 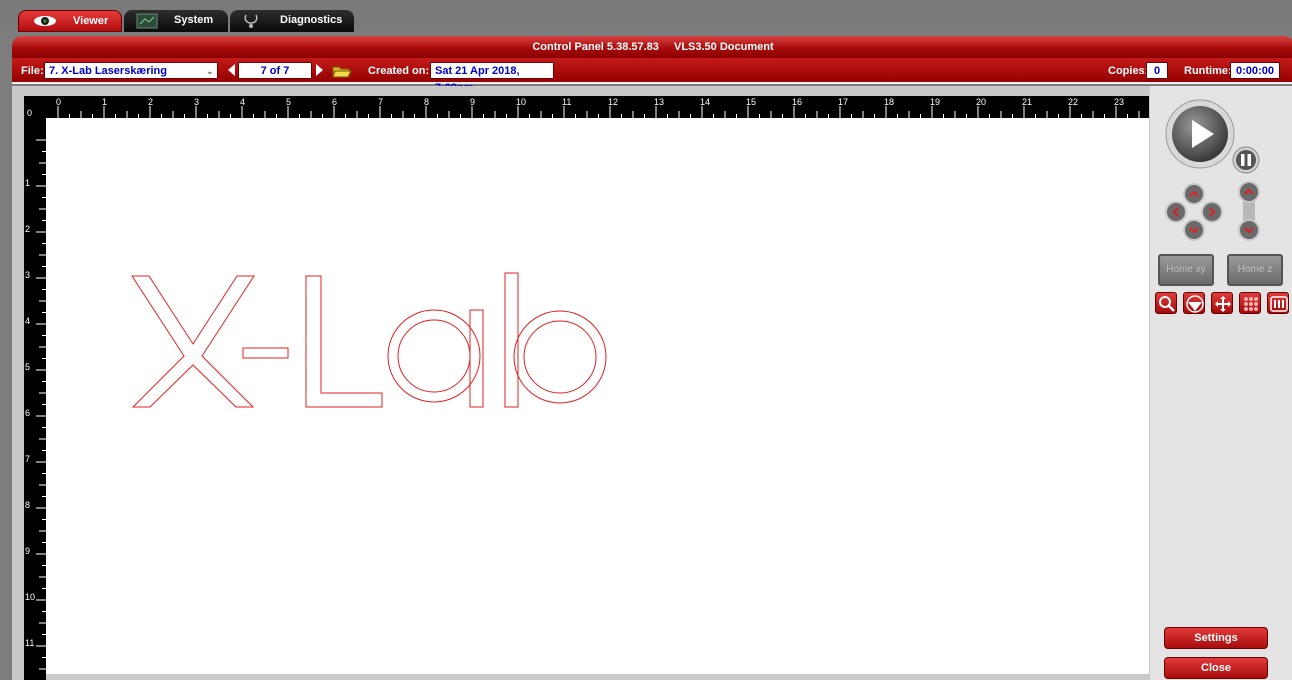 I want to click on ruler-h-label: 0, so click(x=58, y=102).